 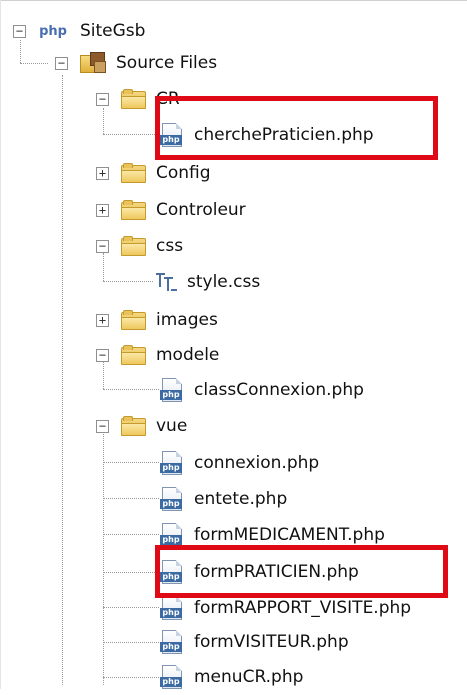 What do you see at coordinates (271, 642) in the screenshot?
I see `file-label: formVISITEUR.php` at bounding box center [271, 642].